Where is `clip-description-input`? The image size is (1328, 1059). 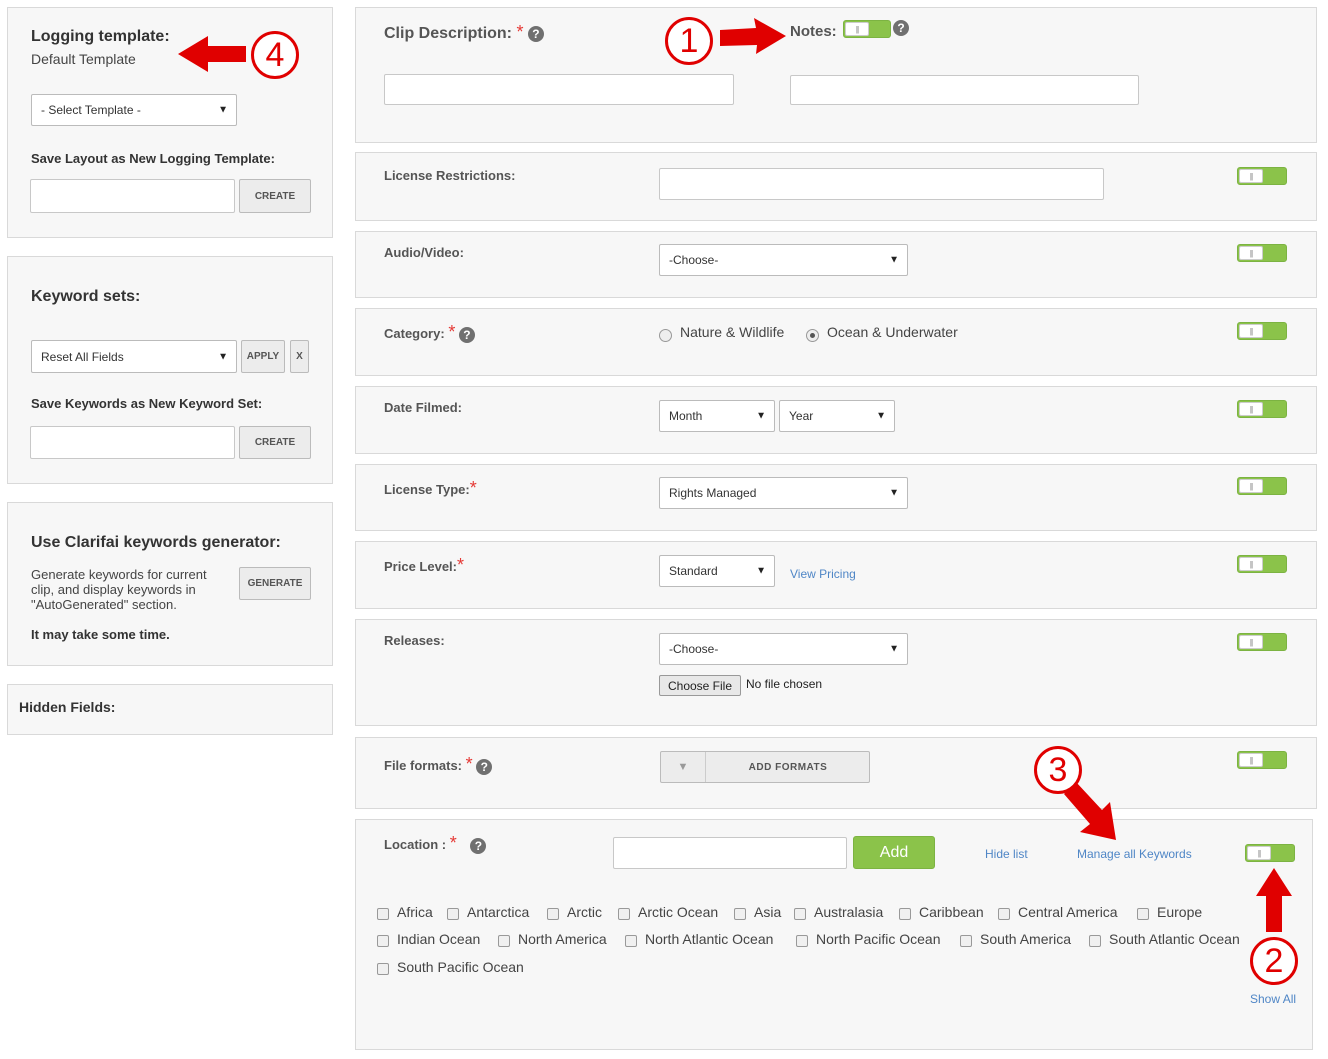 clip-description-input is located at coordinates (559, 89).